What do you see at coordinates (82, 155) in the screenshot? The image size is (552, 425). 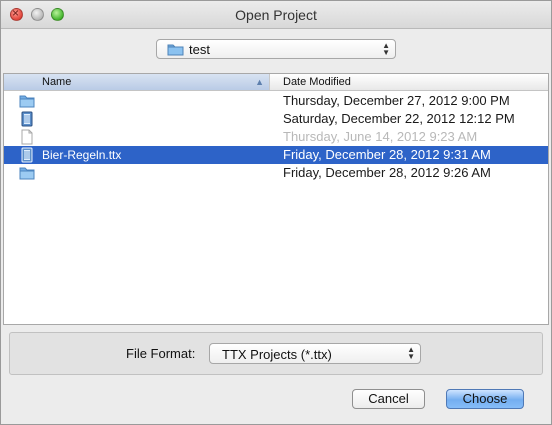 I see `file-name: Bier-Regeln.ttx` at bounding box center [82, 155].